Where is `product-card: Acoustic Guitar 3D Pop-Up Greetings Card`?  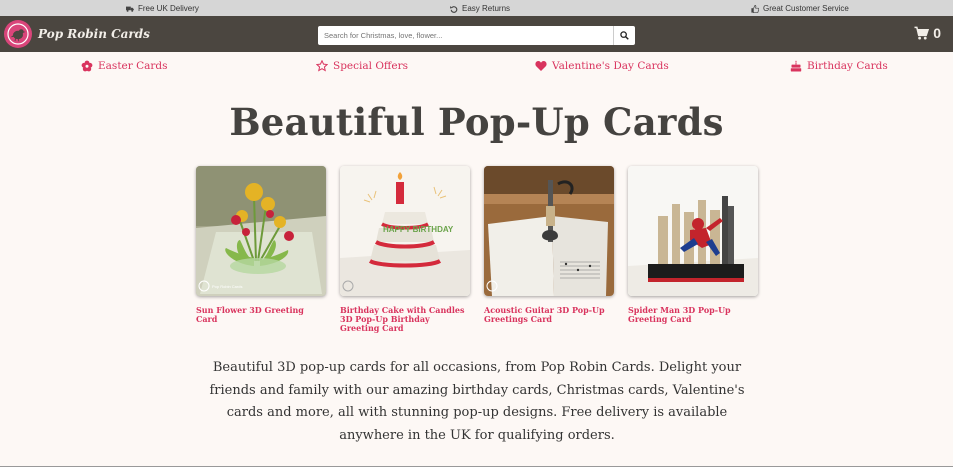
product-card: Acoustic Guitar 3D Pop-Up Greetings Card is located at coordinates (549, 250).